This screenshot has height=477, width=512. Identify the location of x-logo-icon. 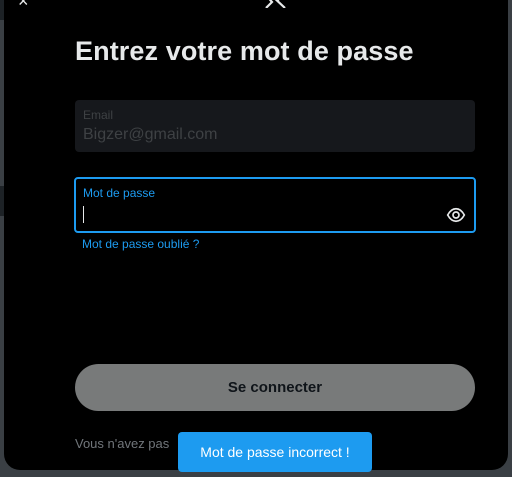
(275, 4).